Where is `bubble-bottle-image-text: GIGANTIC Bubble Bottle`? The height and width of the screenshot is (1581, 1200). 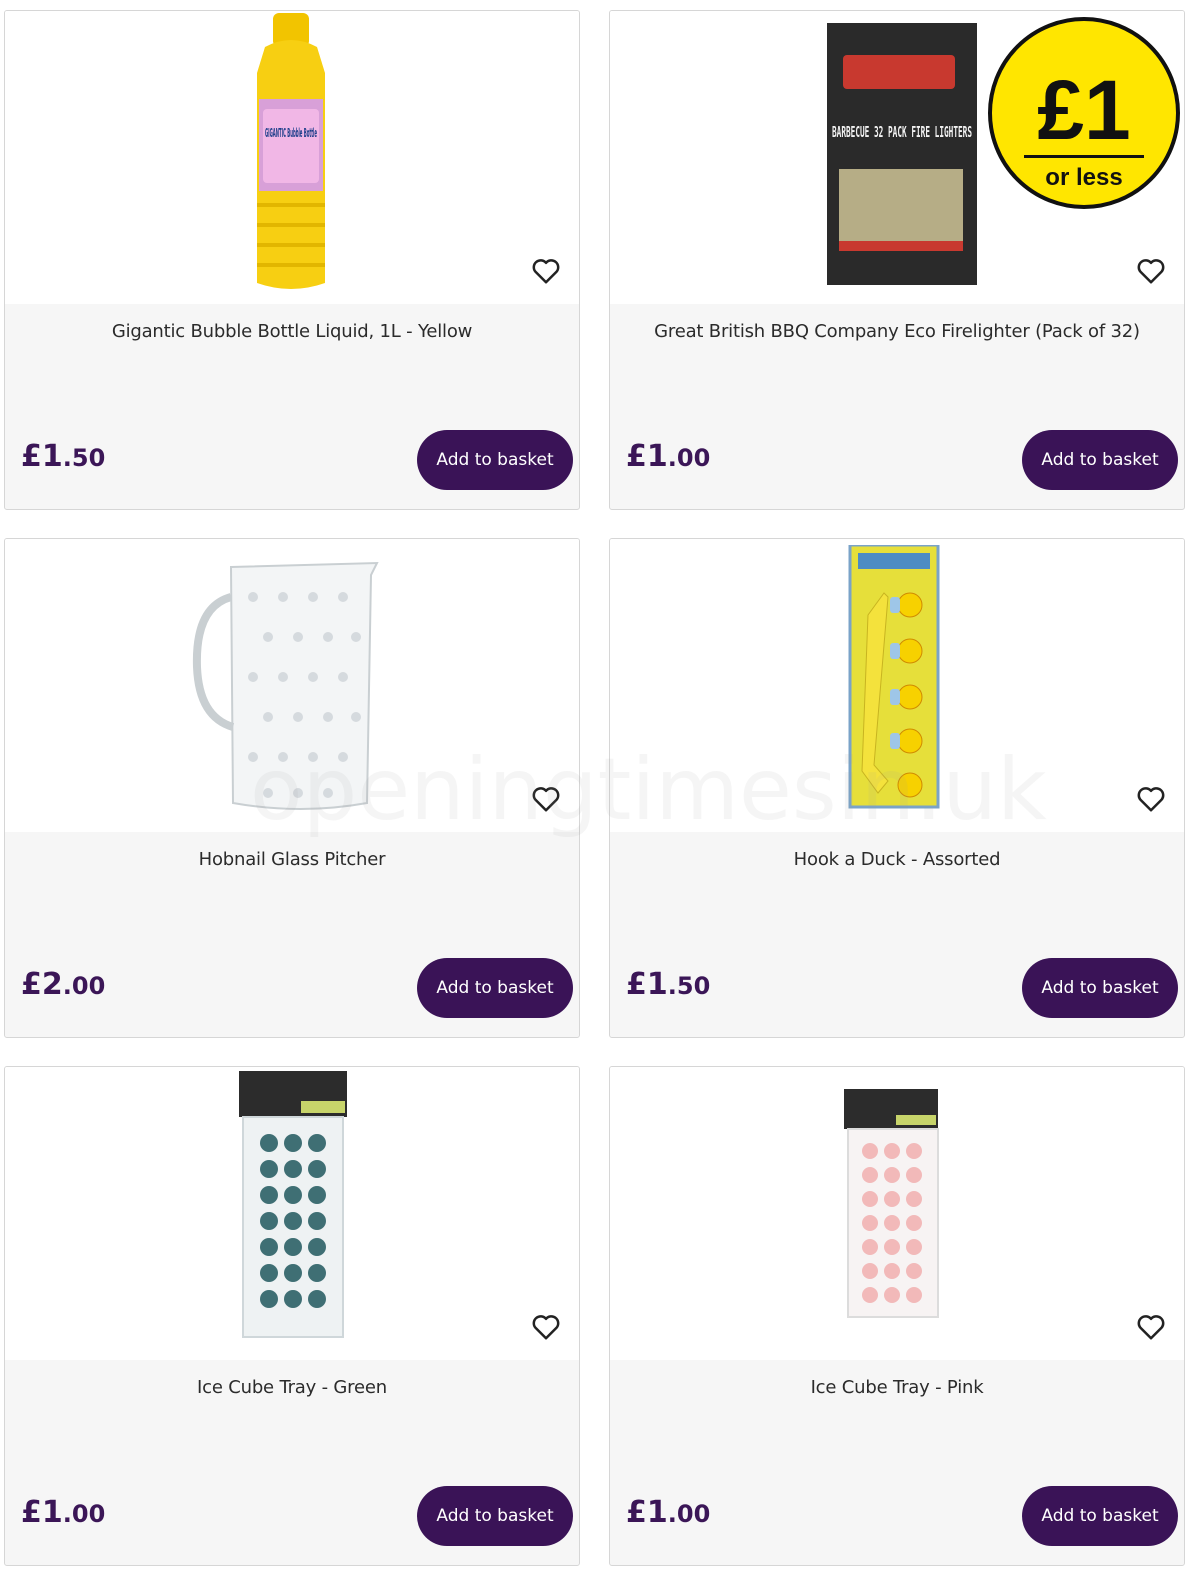
bubble-bottle-image-text: GIGANTIC Bubble Bottle is located at coordinates (291, 133).